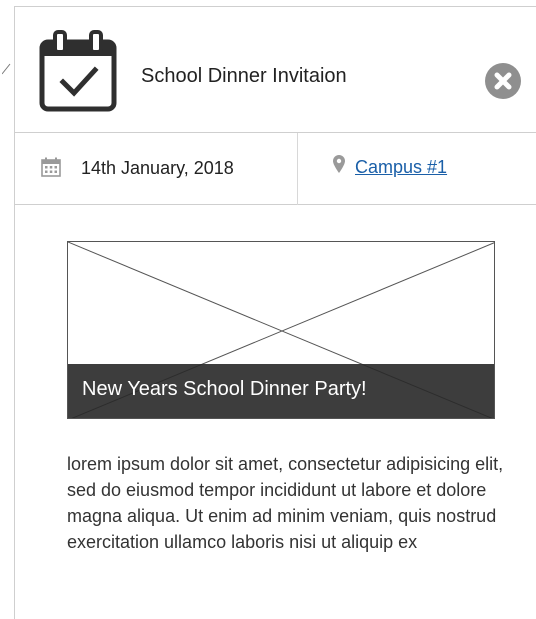 The width and height of the screenshot is (536, 619). Describe the element at coordinates (6, 69) in the screenshot. I see `side-chevron-icon` at that location.